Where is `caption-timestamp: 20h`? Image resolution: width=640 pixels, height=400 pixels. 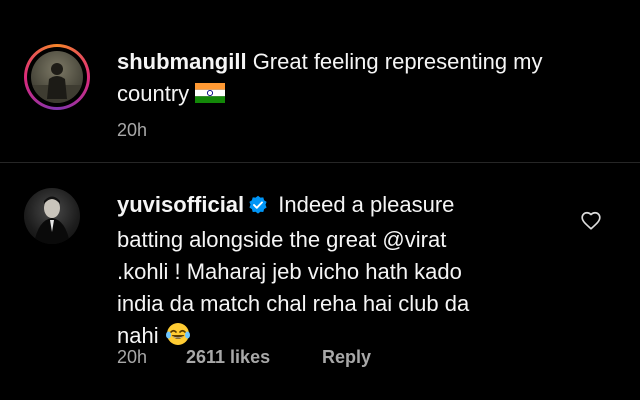 caption-timestamp: 20h is located at coordinates (132, 130).